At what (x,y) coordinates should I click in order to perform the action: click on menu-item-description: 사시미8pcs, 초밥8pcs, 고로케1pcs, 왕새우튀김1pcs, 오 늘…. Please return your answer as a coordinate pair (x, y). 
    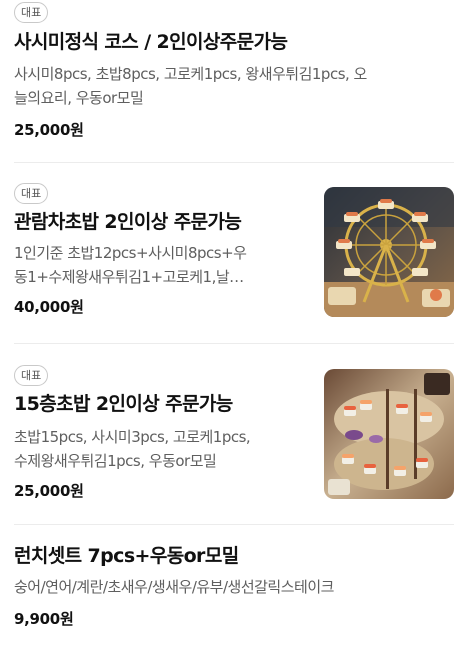
    Looking at the image, I should click on (234, 86).